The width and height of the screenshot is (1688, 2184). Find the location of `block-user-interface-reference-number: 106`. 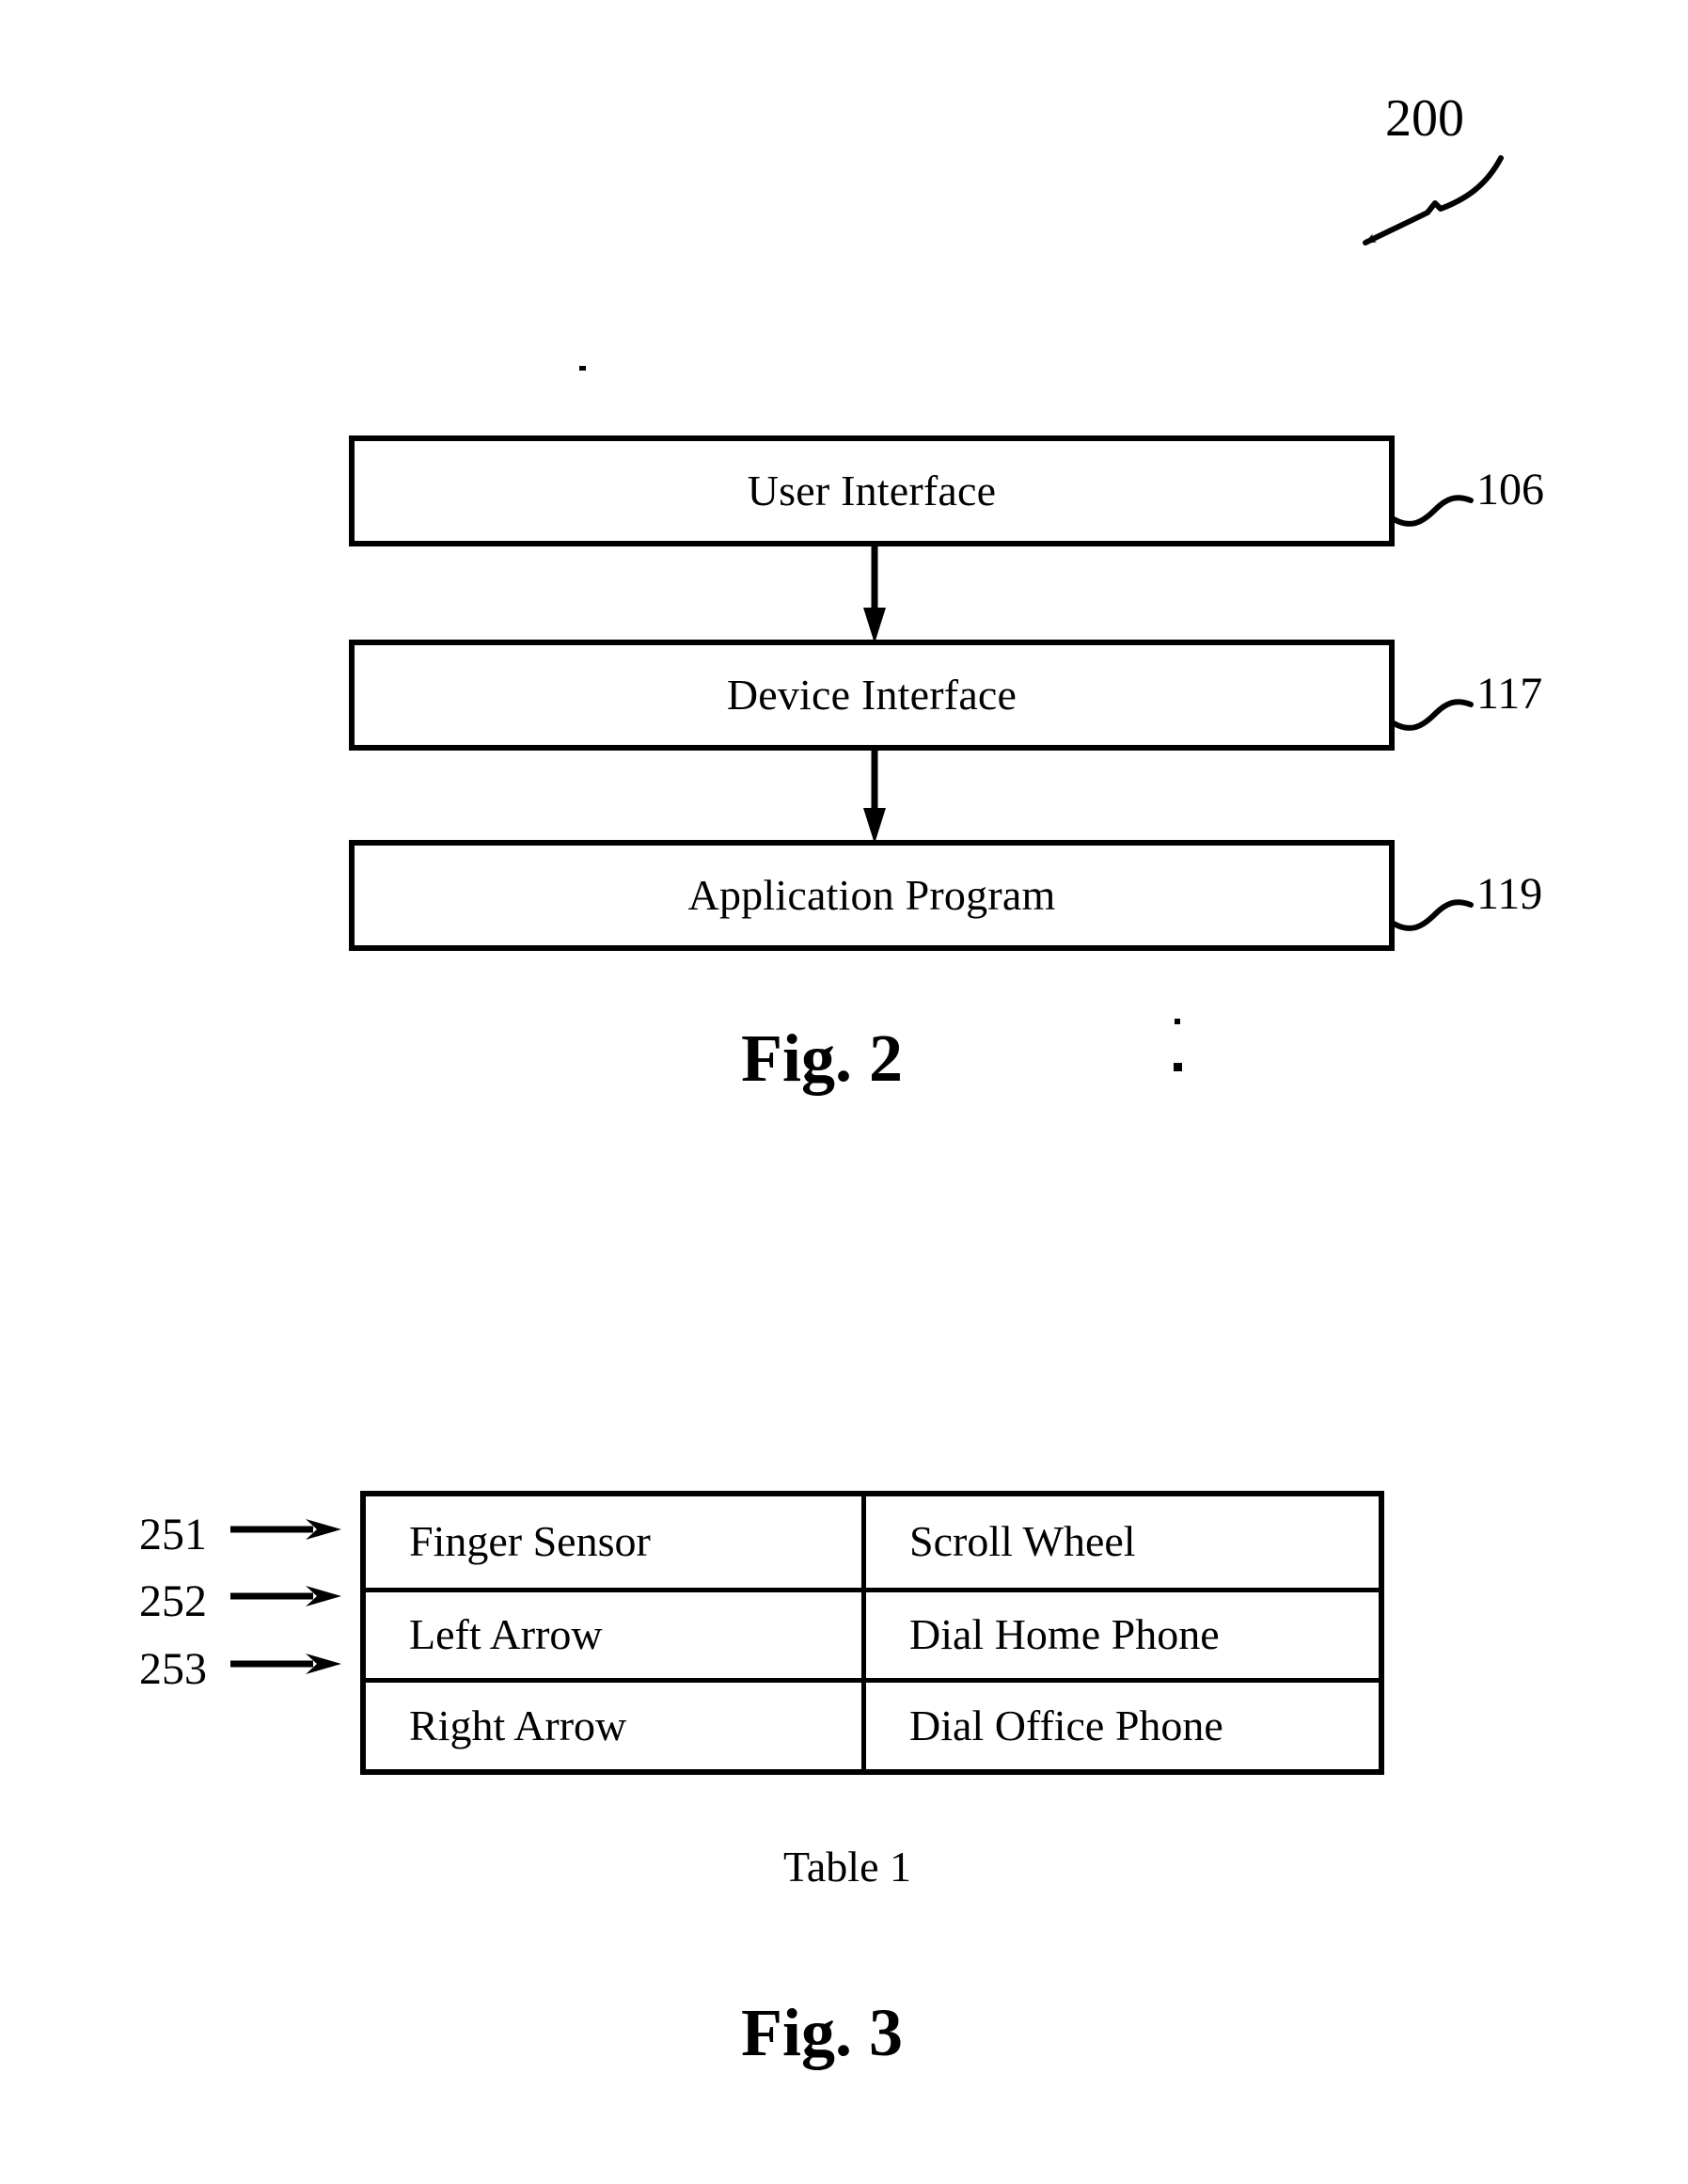

block-user-interface-reference-number: 106 is located at coordinates (1510, 489).